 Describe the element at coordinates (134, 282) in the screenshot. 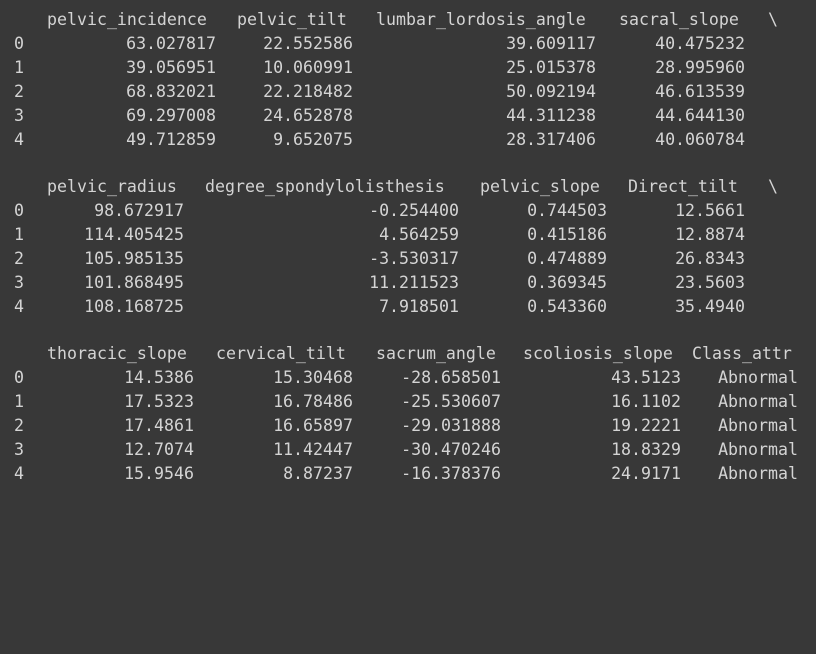

I see `table-cell: 101.868495` at that location.